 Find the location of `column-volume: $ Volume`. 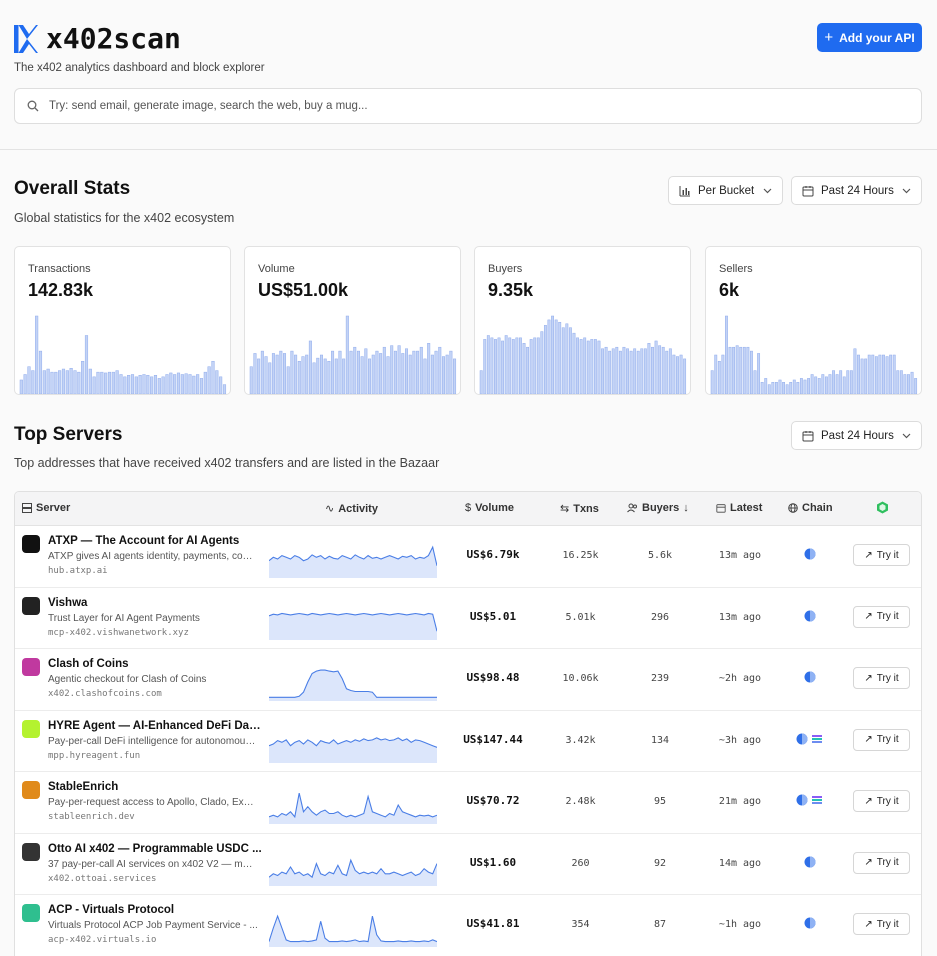

column-volume: $ Volume is located at coordinates (489, 508).